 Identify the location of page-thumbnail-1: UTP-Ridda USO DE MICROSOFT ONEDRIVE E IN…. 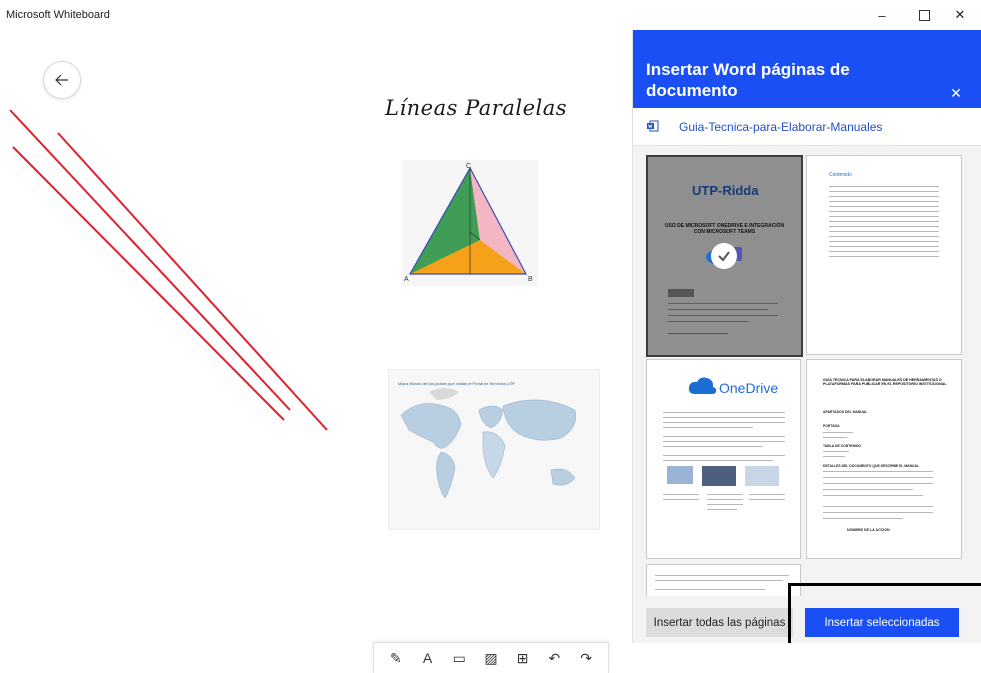
(724, 256).